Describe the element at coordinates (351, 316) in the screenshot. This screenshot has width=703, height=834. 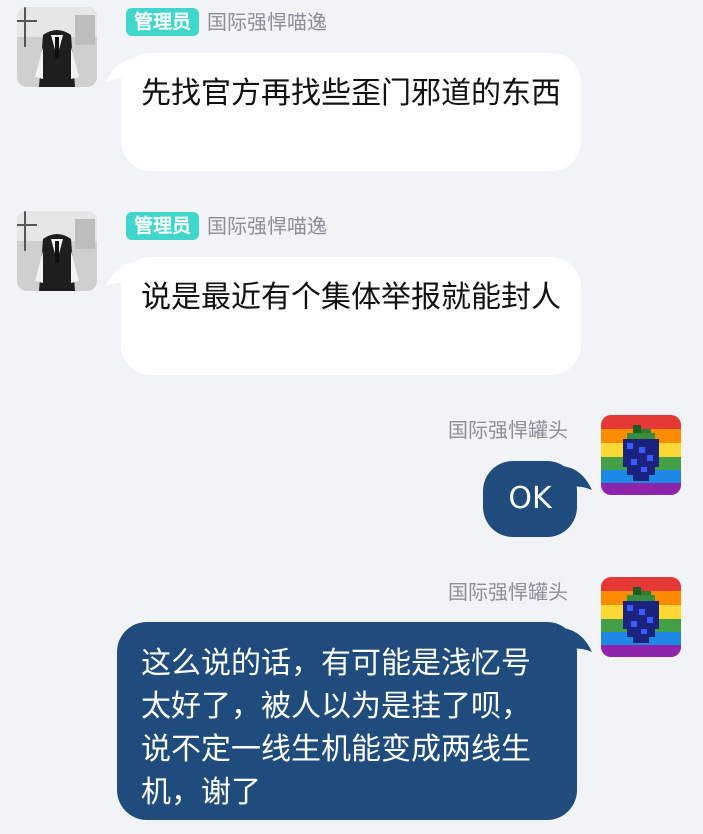
I see `message-bubble: 说是最近有个集体举报就能封人` at that location.